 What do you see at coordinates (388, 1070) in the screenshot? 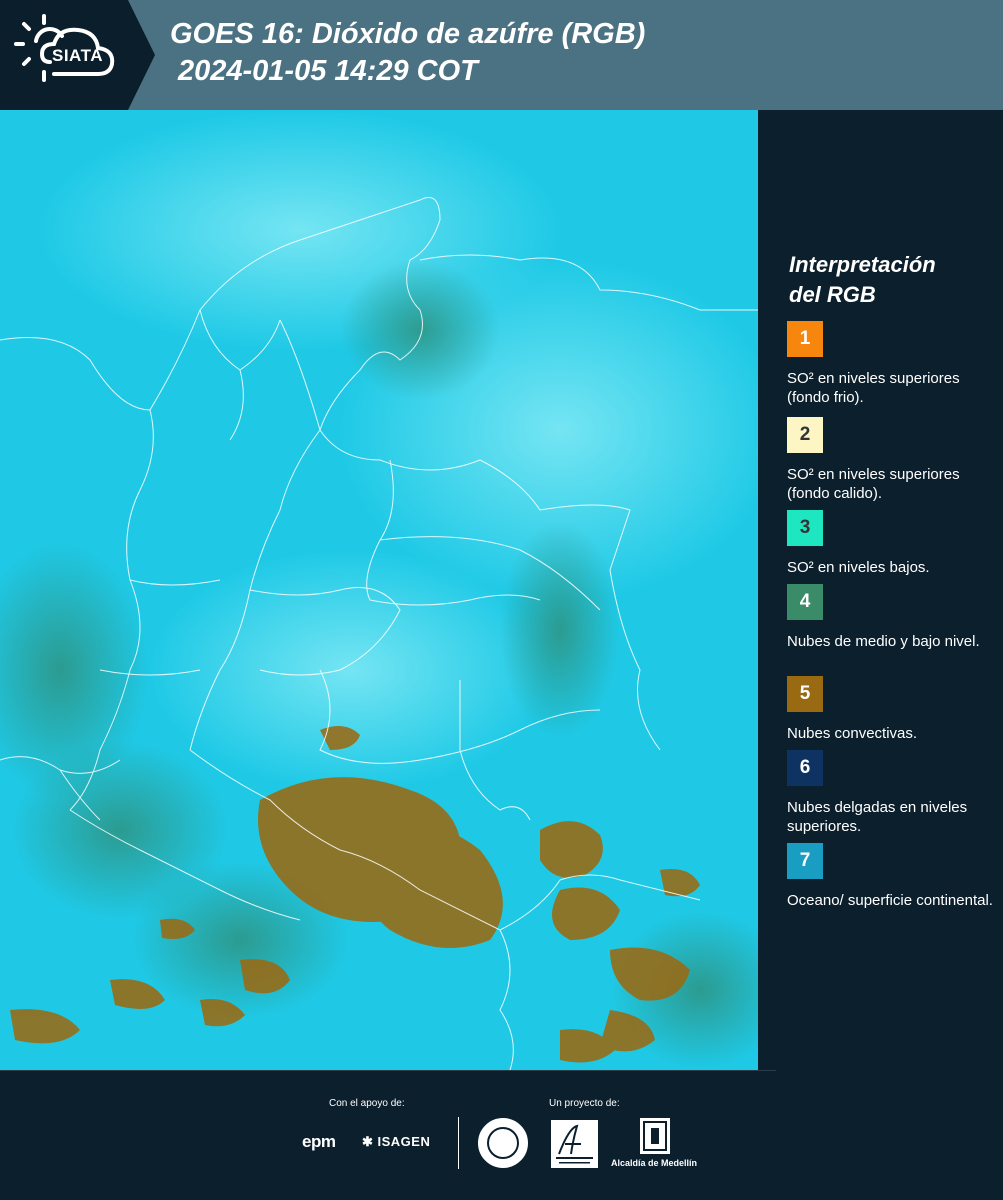
I see `footer-divider` at bounding box center [388, 1070].